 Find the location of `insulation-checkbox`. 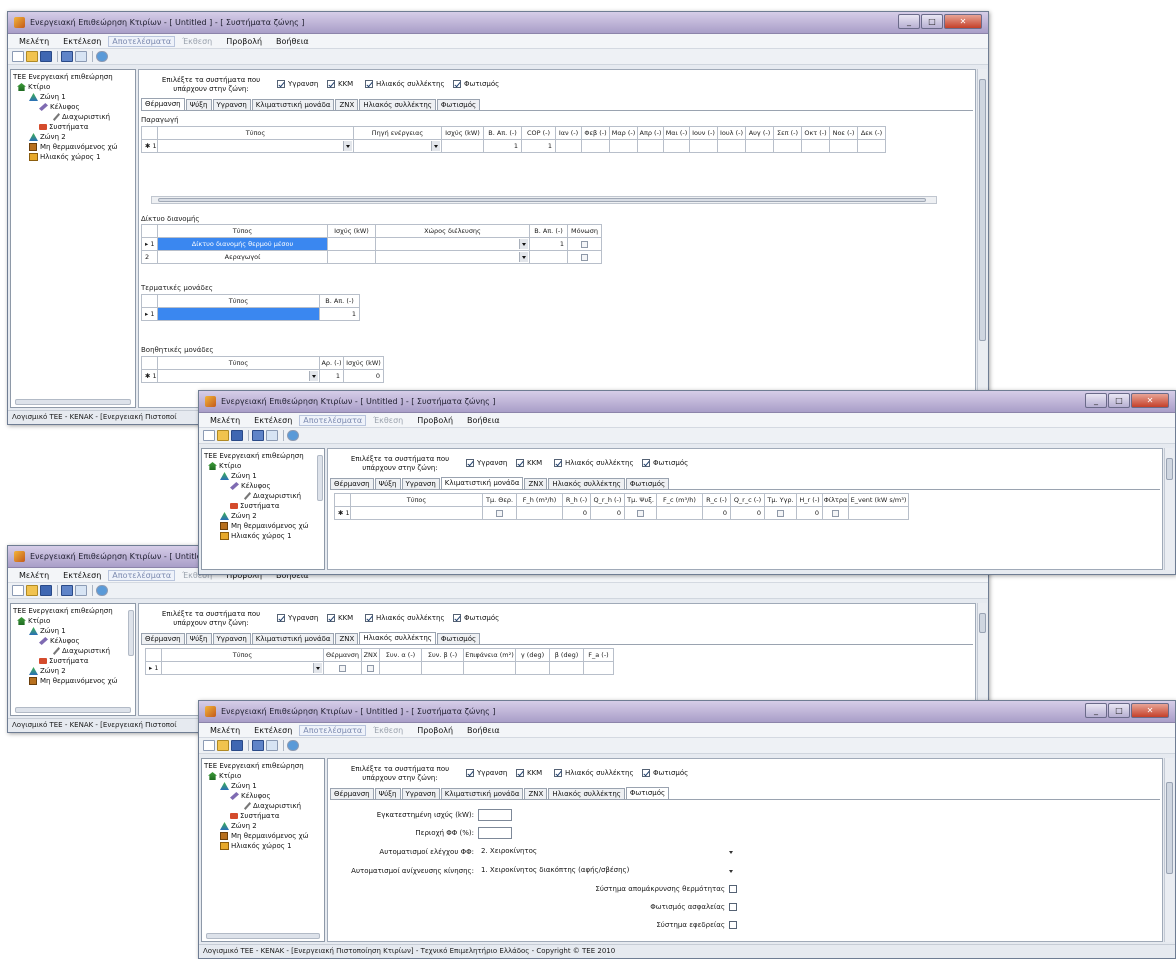

insulation-checkbox is located at coordinates (584, 244).